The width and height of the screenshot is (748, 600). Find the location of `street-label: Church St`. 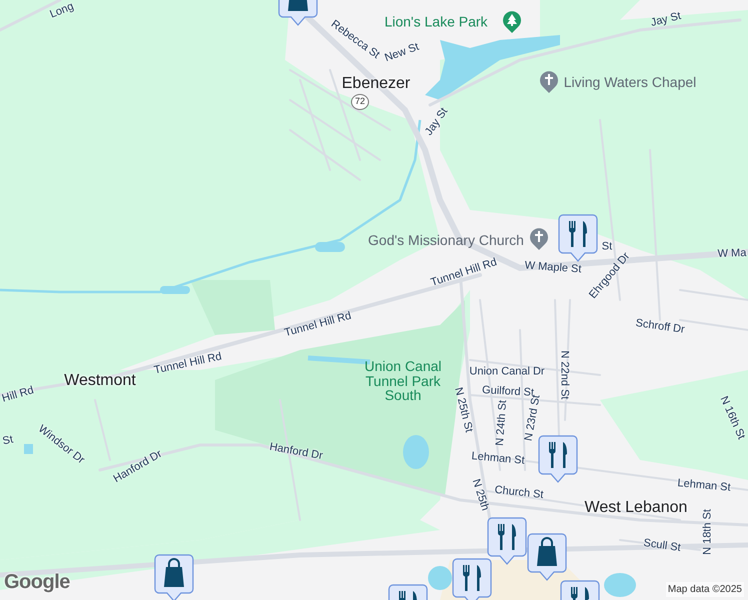

street-label: Church St is located at coordinates (519, 493).